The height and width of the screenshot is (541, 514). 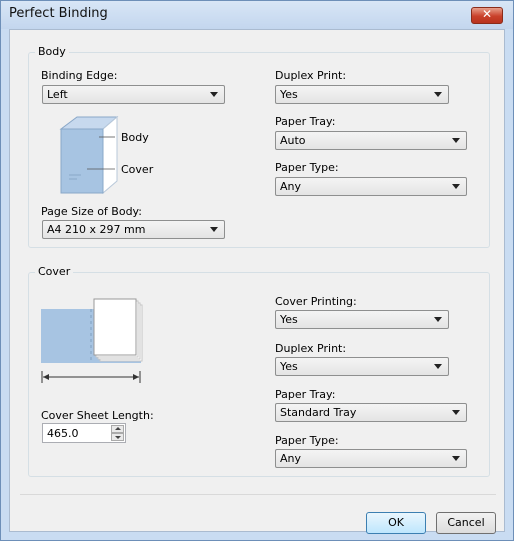 I want to click on binding-edge-select: Left, so click(x=133, y=94).